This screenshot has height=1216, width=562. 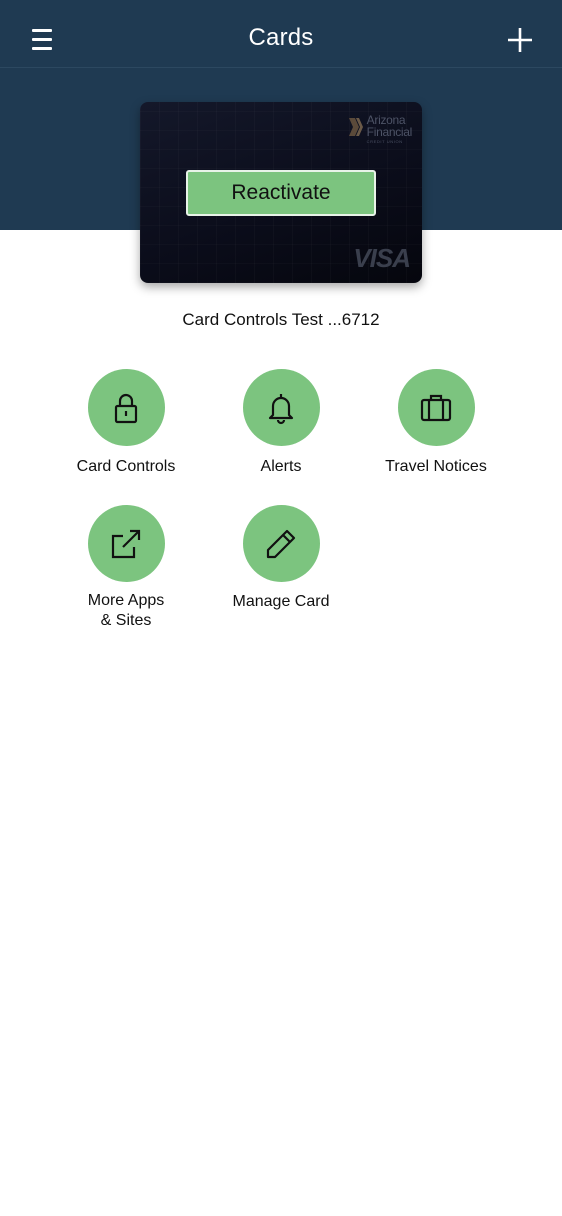 I want to click on card-controls-circle, so click(x=126, y=407).